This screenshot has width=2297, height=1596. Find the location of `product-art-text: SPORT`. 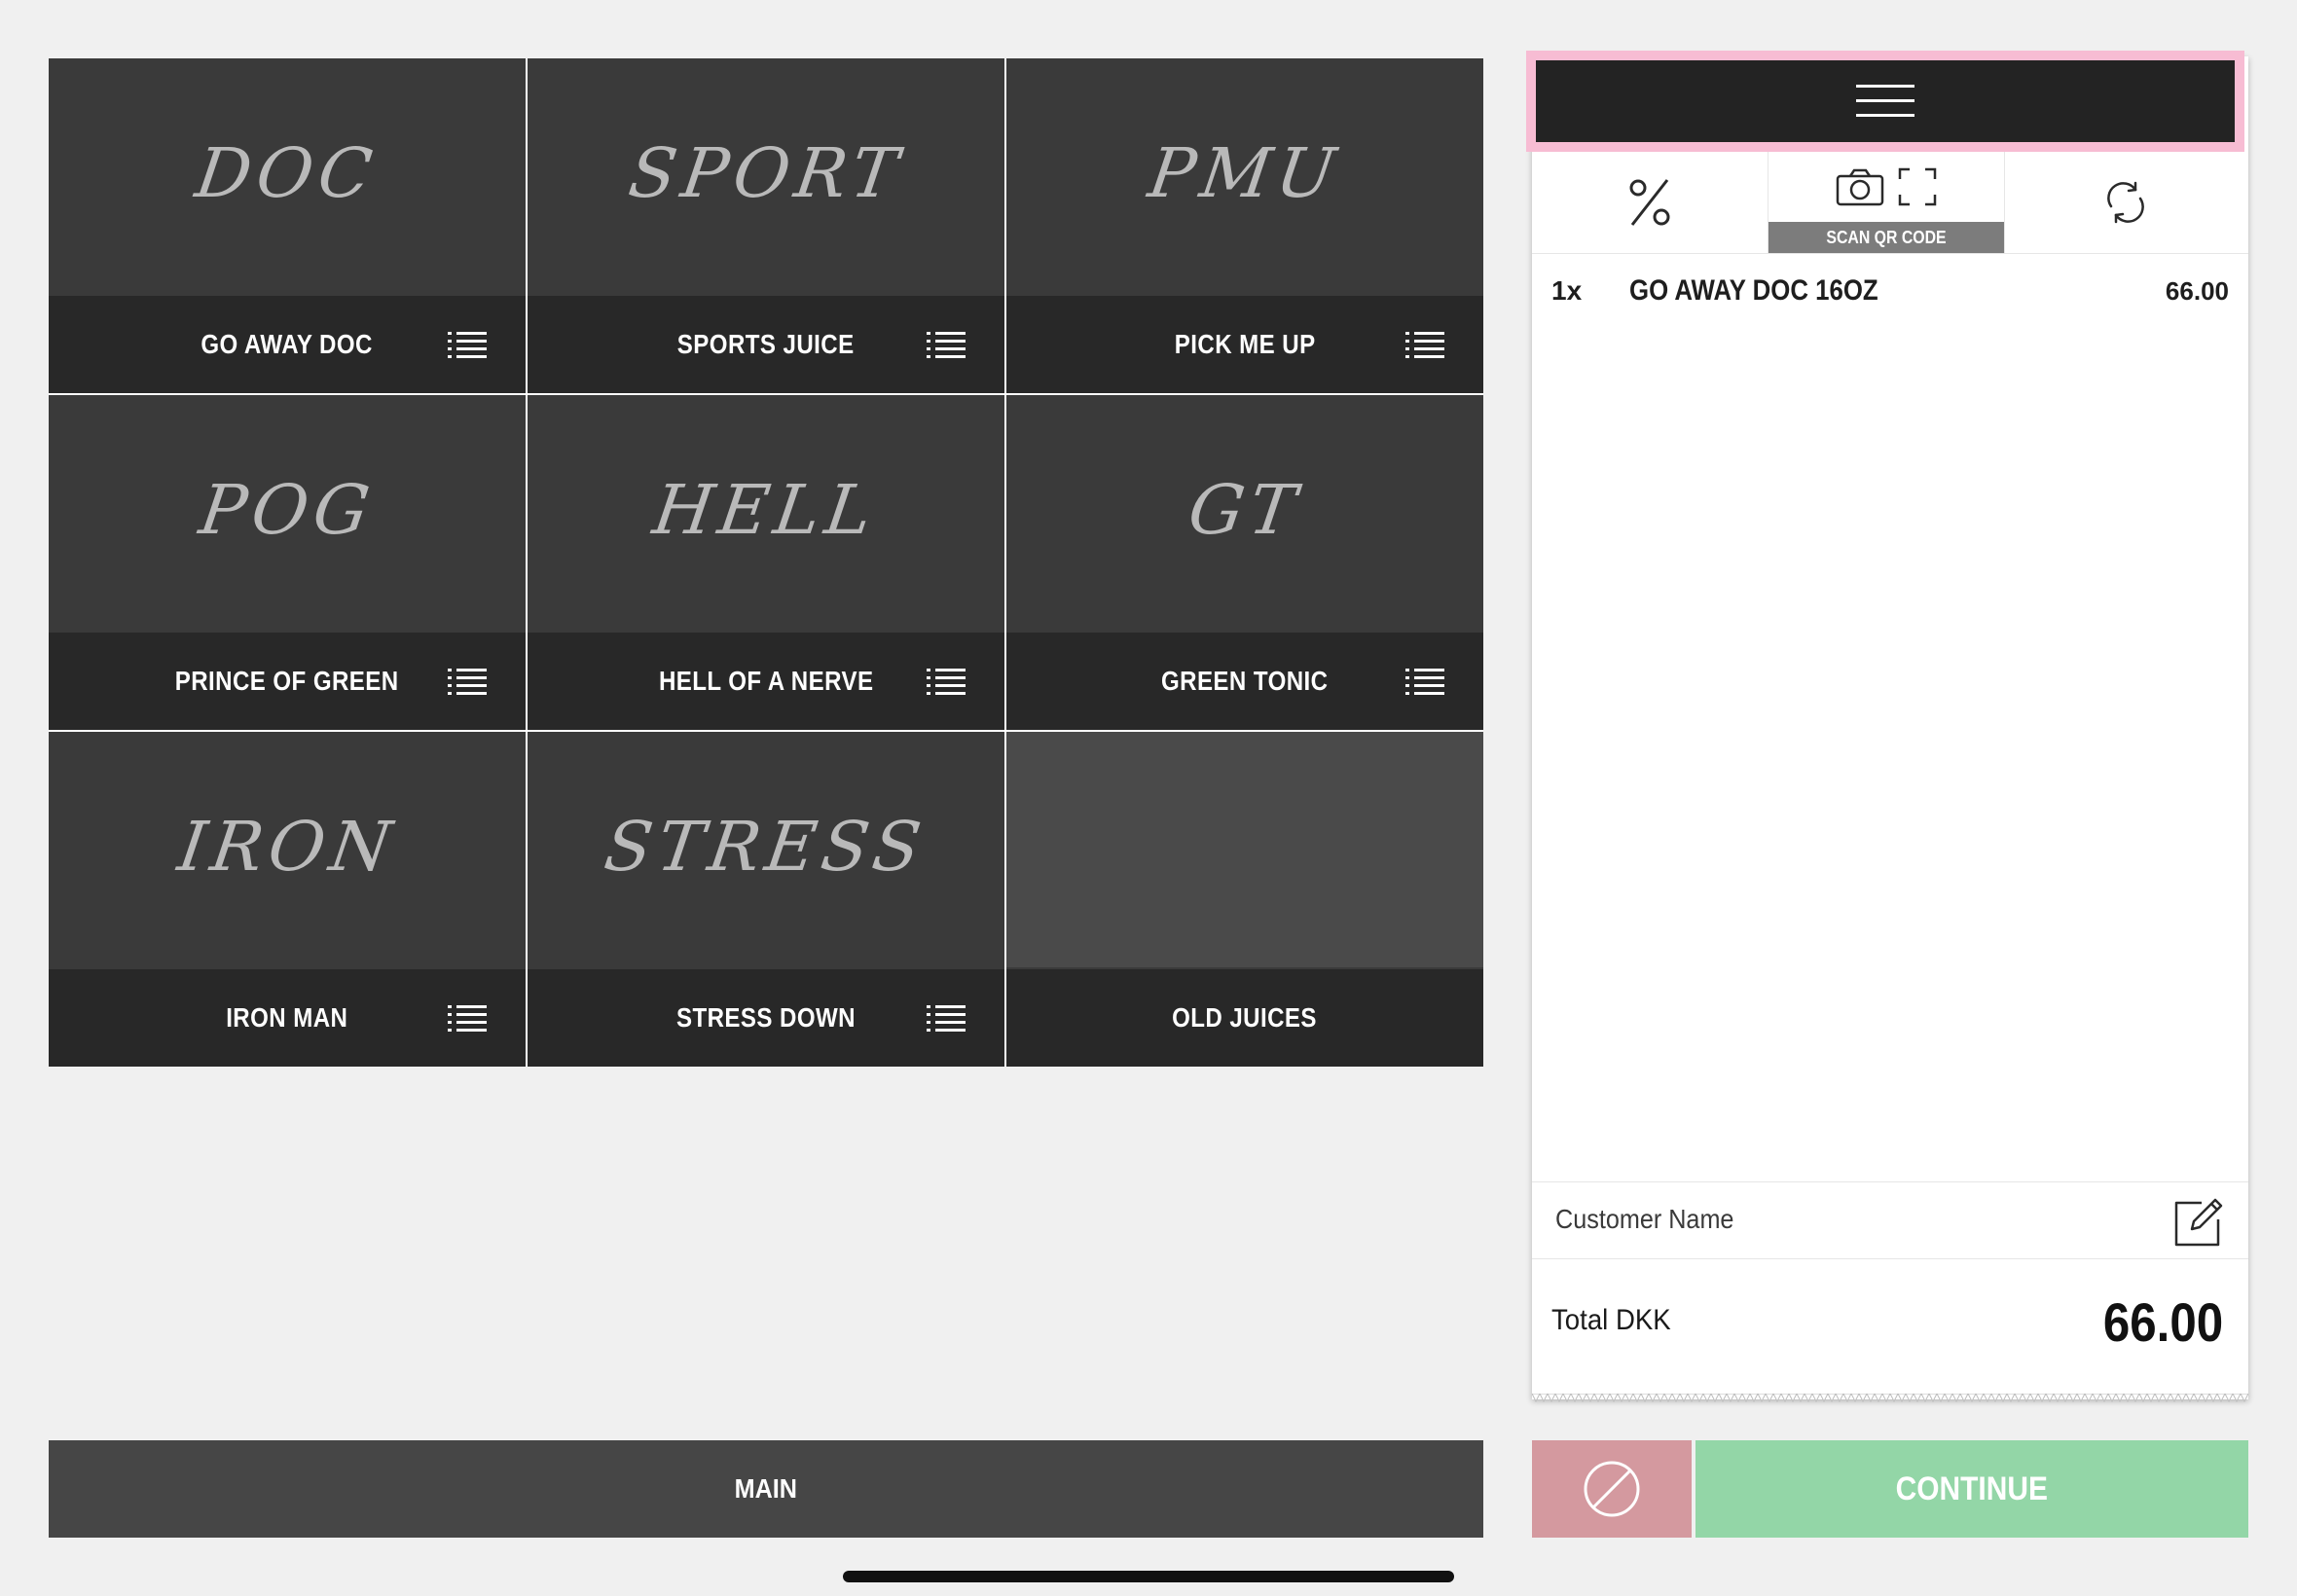

product-art-text: SPORT is located at coordinates (766, 173).